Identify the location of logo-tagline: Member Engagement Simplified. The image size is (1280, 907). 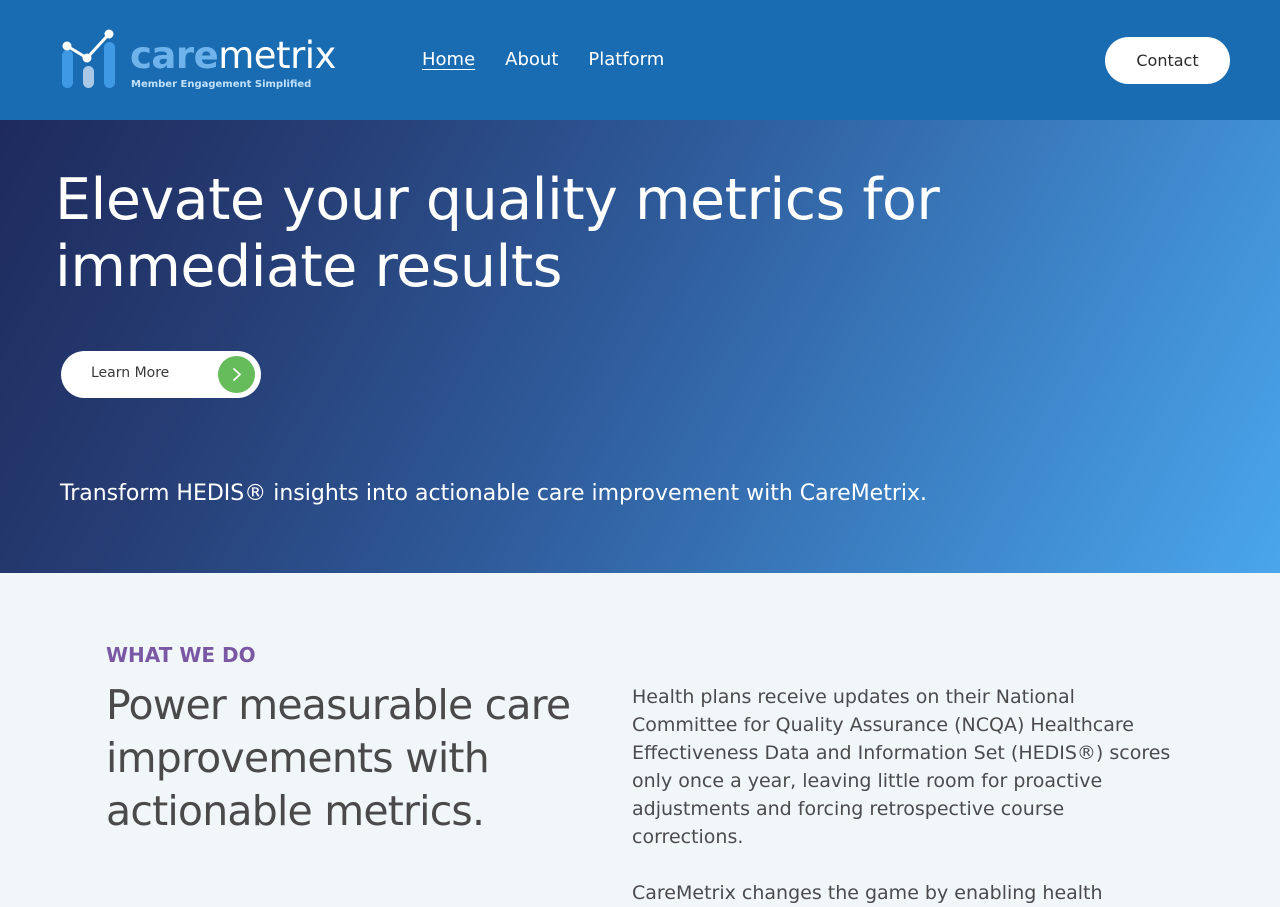
(221, 84).